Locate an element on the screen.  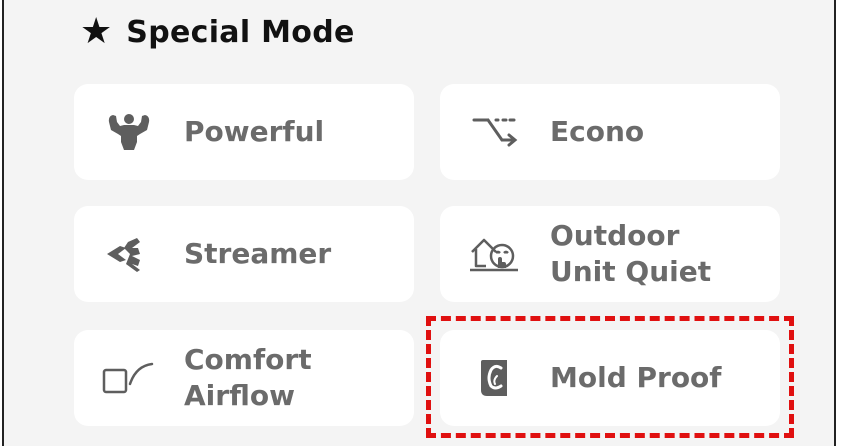
powerful-mode-button: Powerful is located at coordinates (244, 132).